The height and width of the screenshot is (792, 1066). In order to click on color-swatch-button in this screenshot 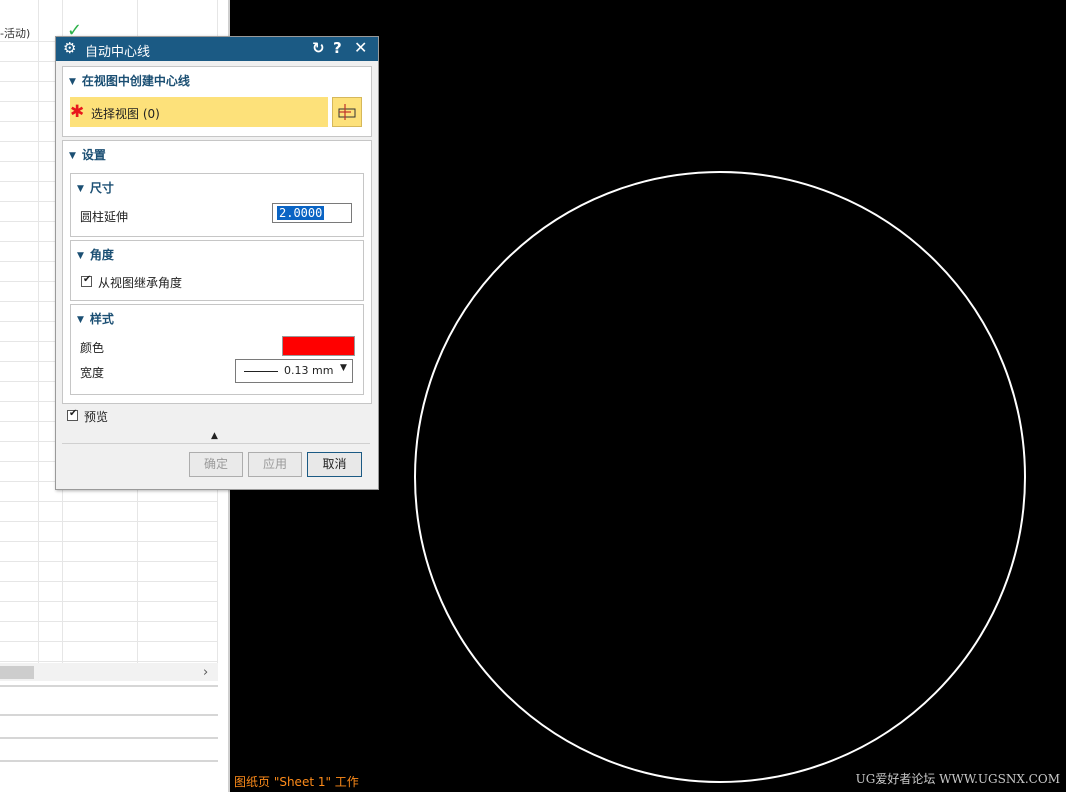, I will do `click(318, 346)`.